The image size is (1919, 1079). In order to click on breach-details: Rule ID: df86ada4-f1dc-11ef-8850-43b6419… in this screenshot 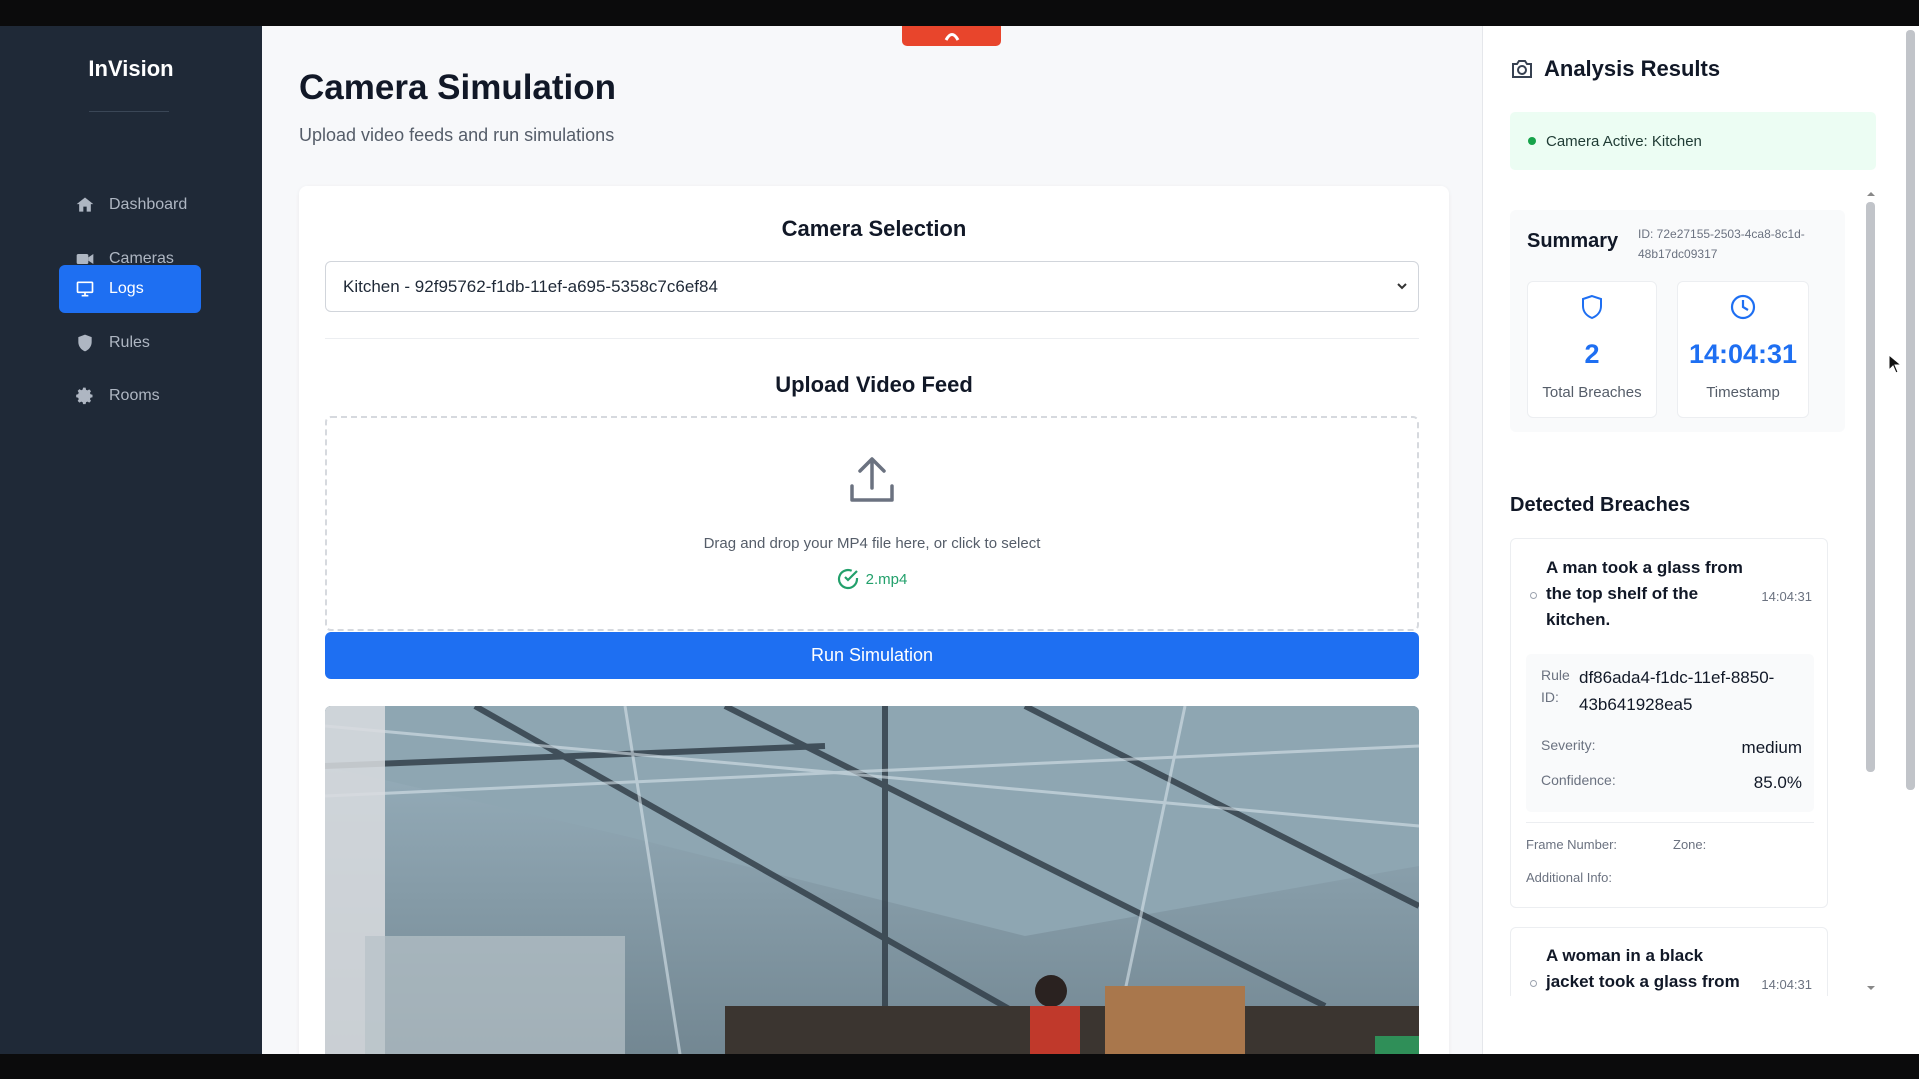, I will do `click(1670, 733)`.